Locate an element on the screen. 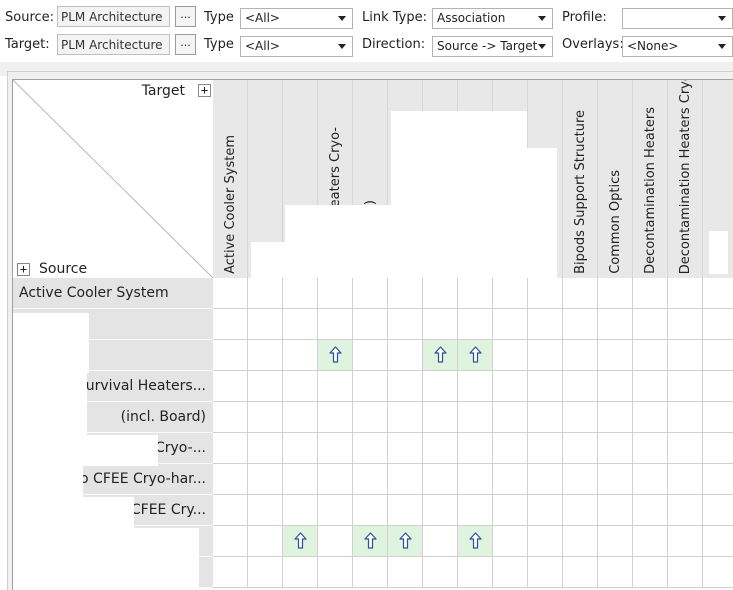 The width and height of the screenshot is (733, 590). direction-dropdown: Source -> Target is located at coordinates (492, 46).